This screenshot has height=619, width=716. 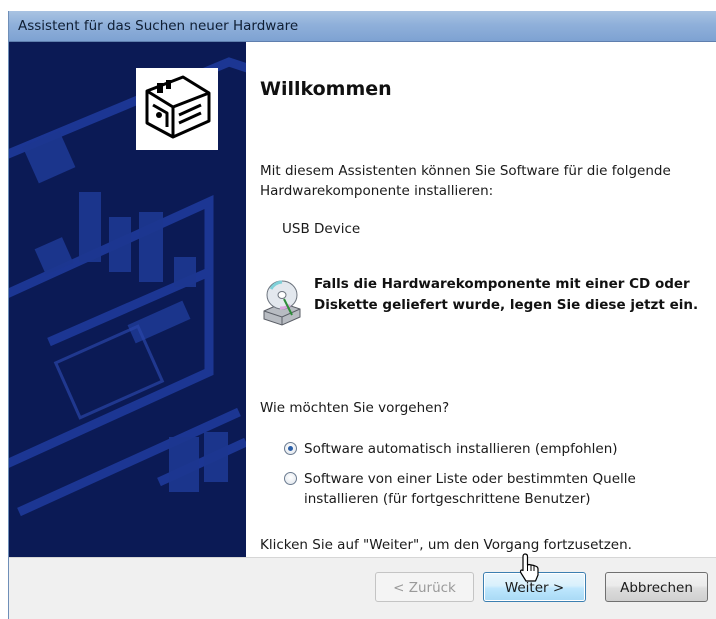 I want to click on radio-dot, so click(x=290, y=448).